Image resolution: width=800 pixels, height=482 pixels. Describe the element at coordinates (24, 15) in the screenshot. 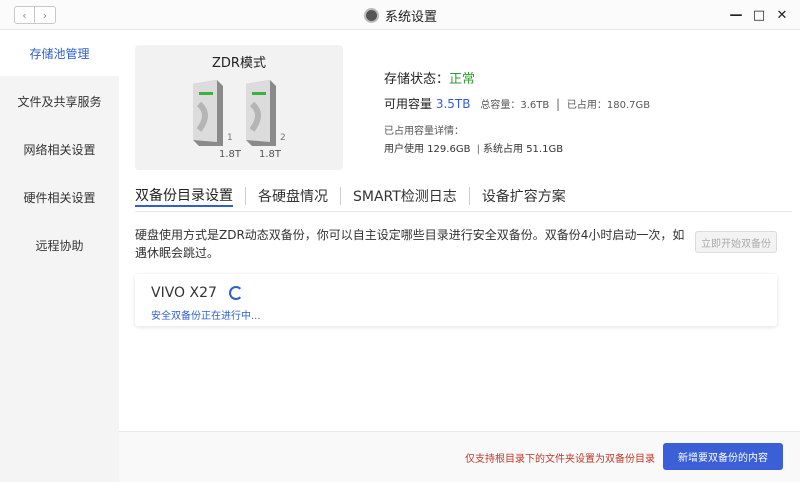

I see `back-icon: ‹` at that location.